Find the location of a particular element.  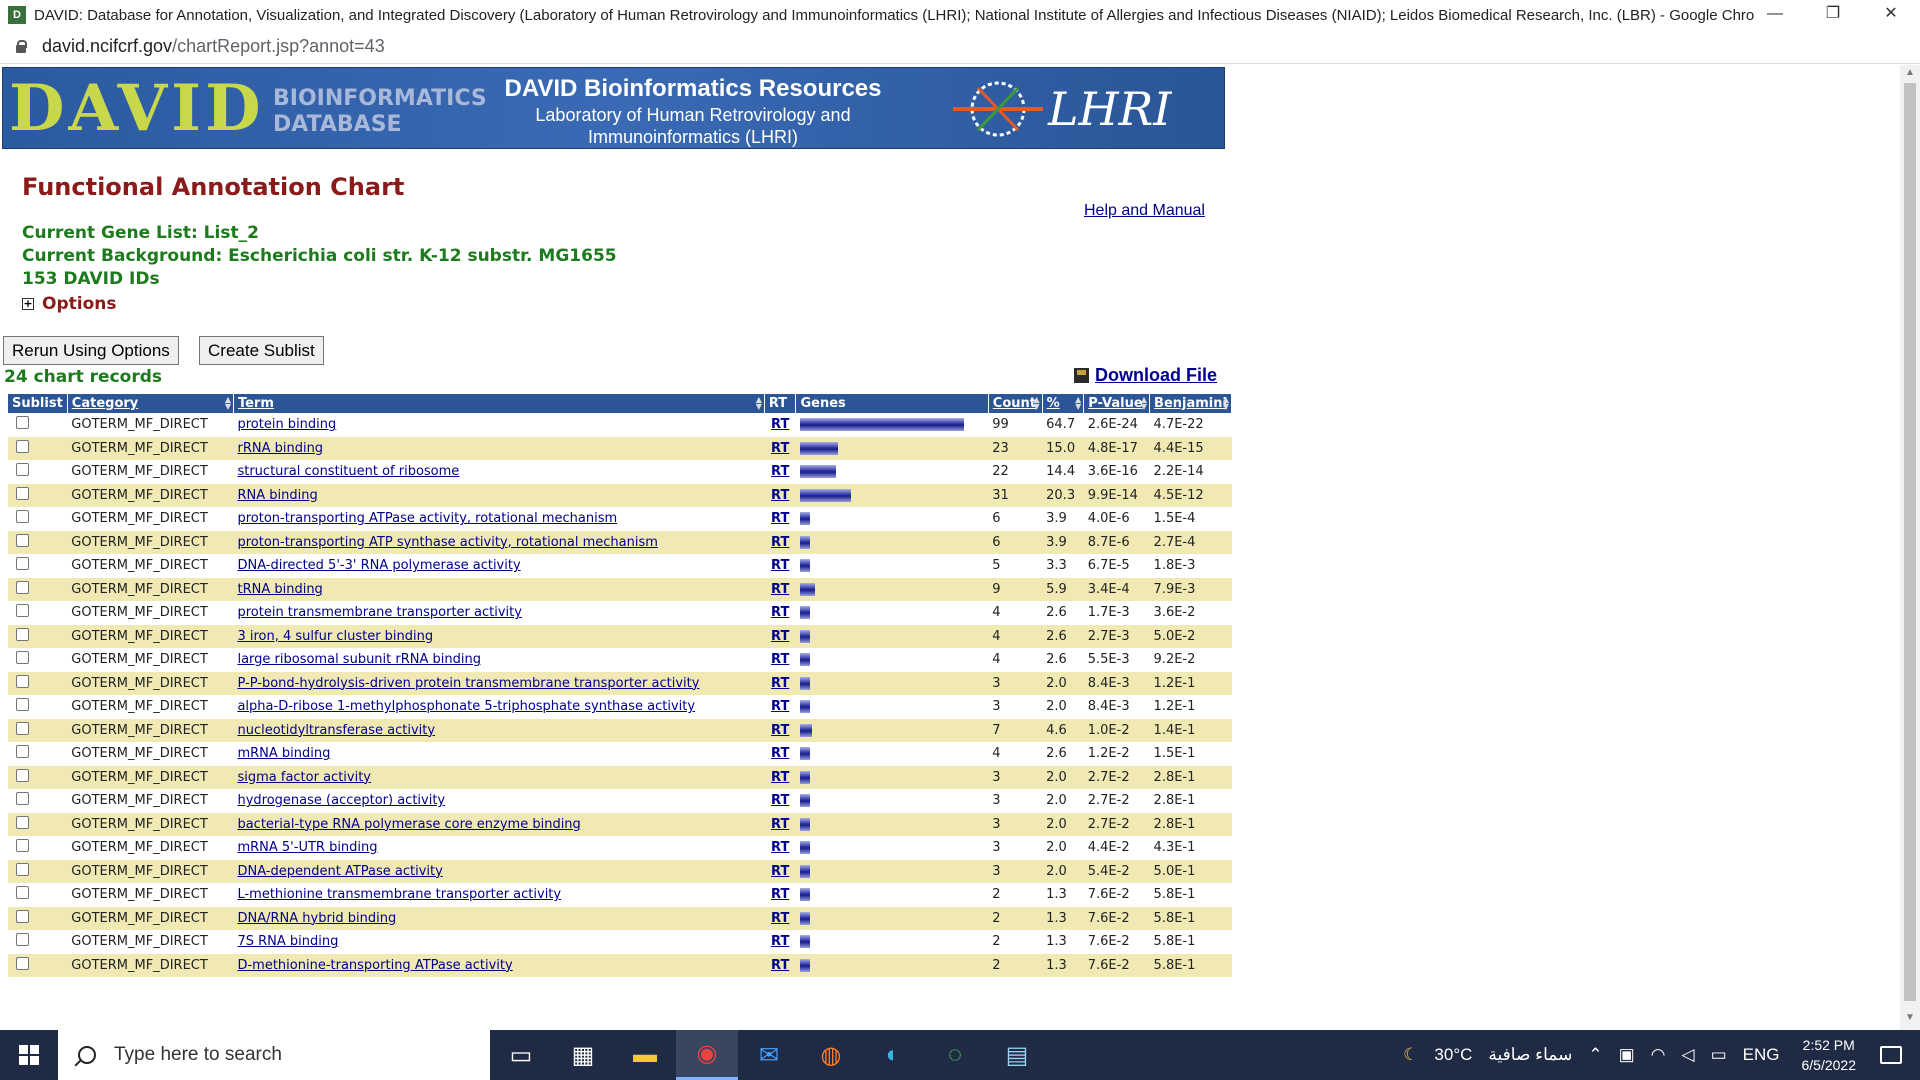

notification-center-icon is located at coordinates (1891, 1055).